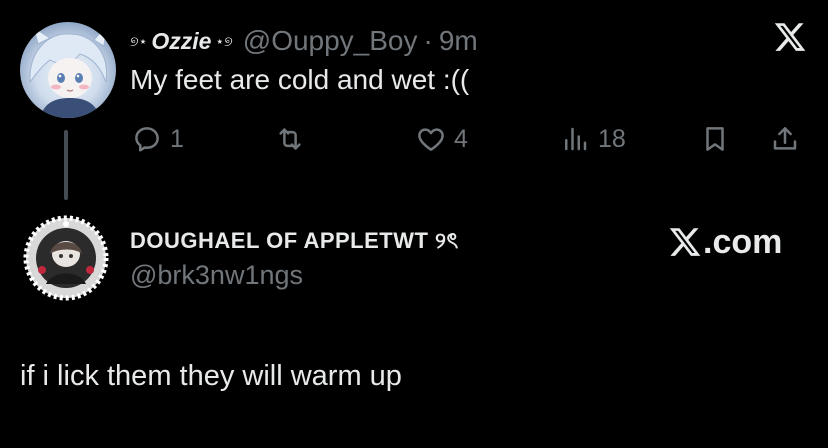  What do you see at coordinates (224, 40) in the screenshot?
I see `name-decoration-right: ⋆୭` at bounding box center [224, 40].